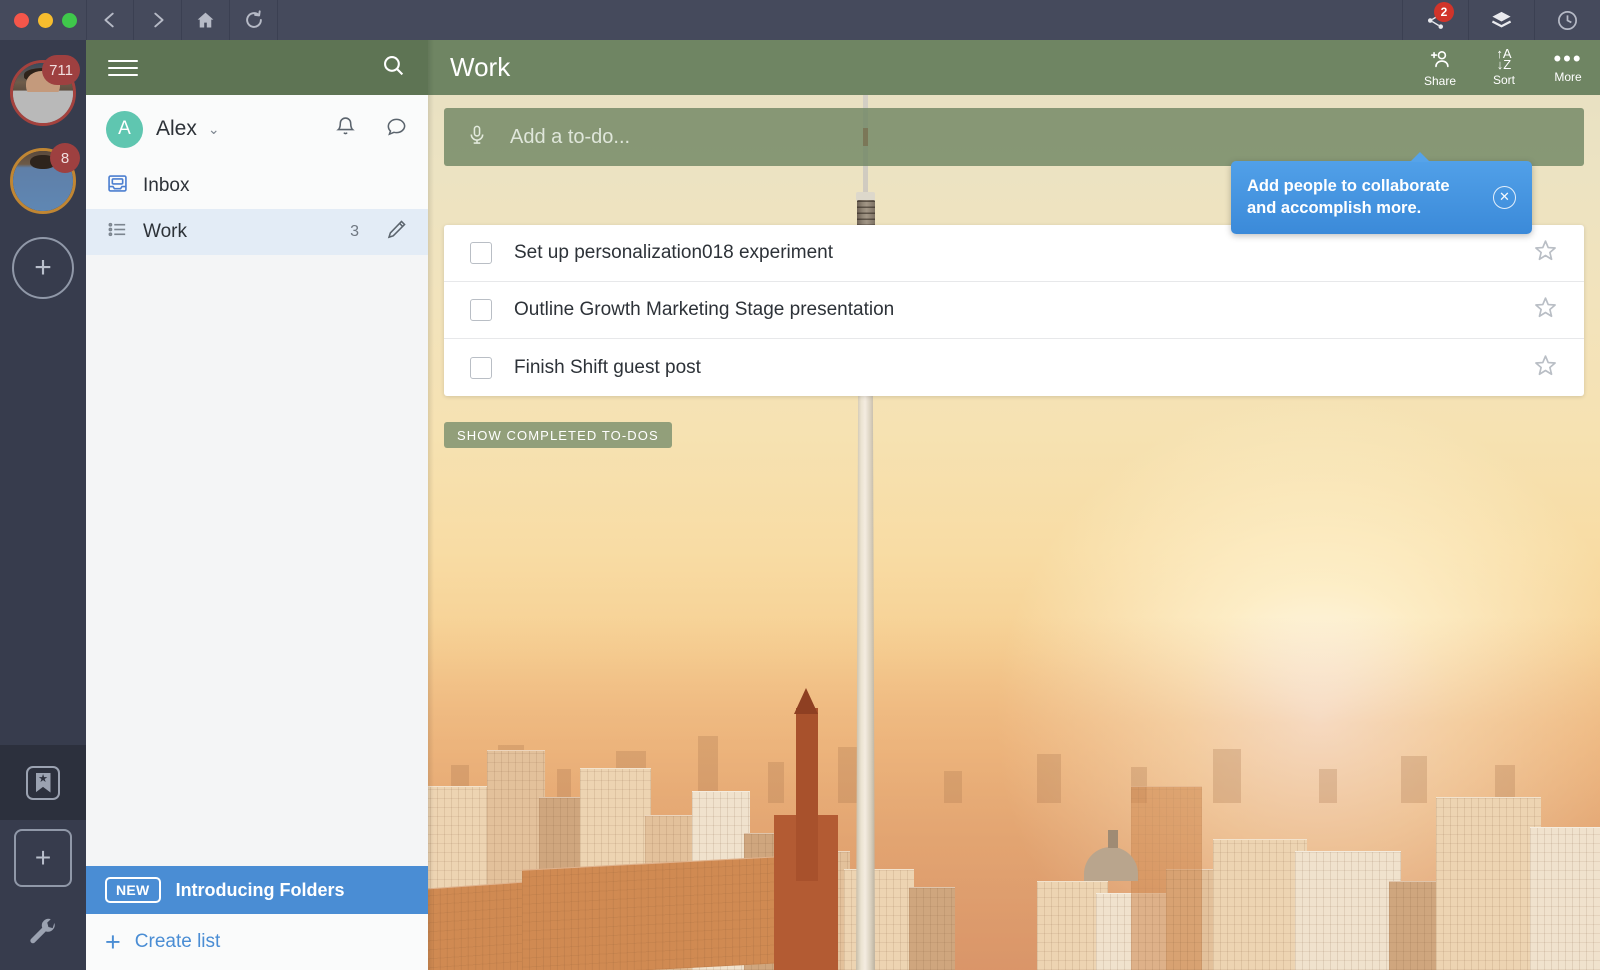 This screenshot has width=1600, height=970. Describe the element at coordinates (394, 65) in the screenshot. I see `search-icon` at that location.